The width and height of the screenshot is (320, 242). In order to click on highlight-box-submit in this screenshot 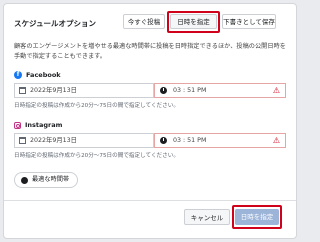, I will do `click(257, 217)`.